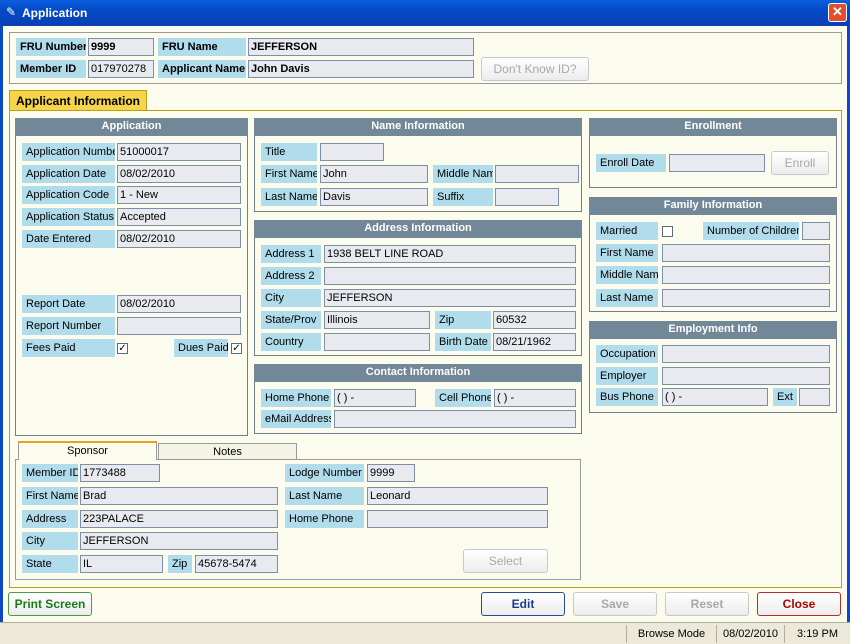 The width and height of the screenshot is (850, 644). I want to click on sponsor-city-field: JEFFERSON, so click(179, 541).